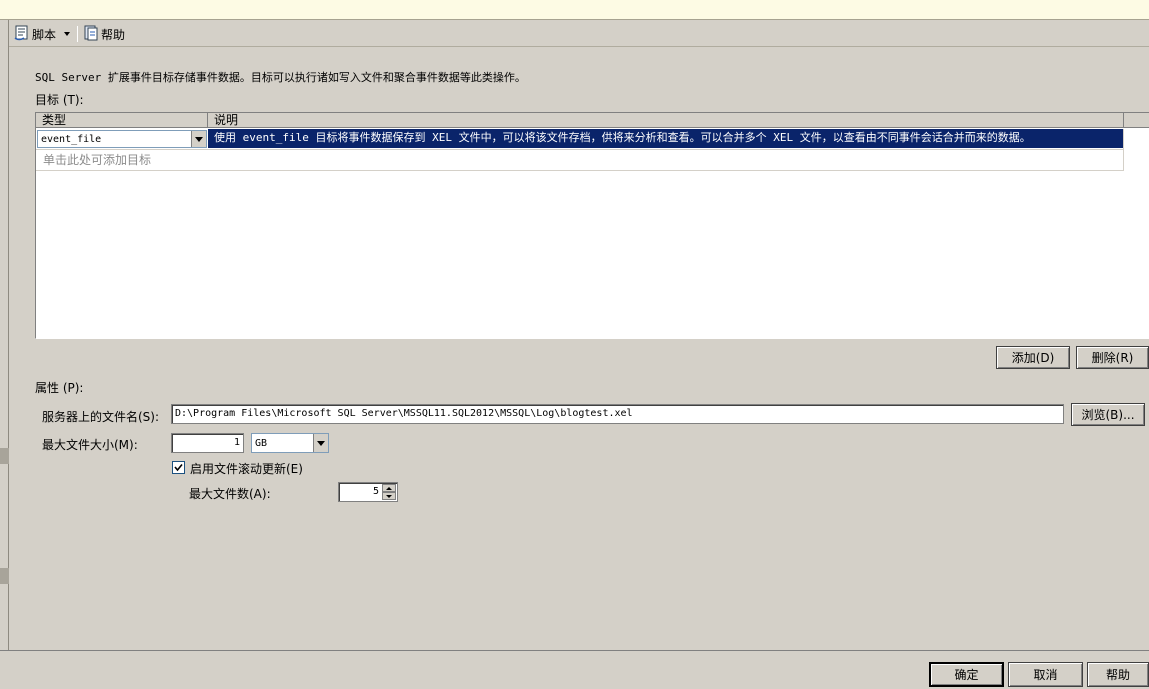 The image size is (1149, 689). I want to click on info-bar, so click(574, 10).